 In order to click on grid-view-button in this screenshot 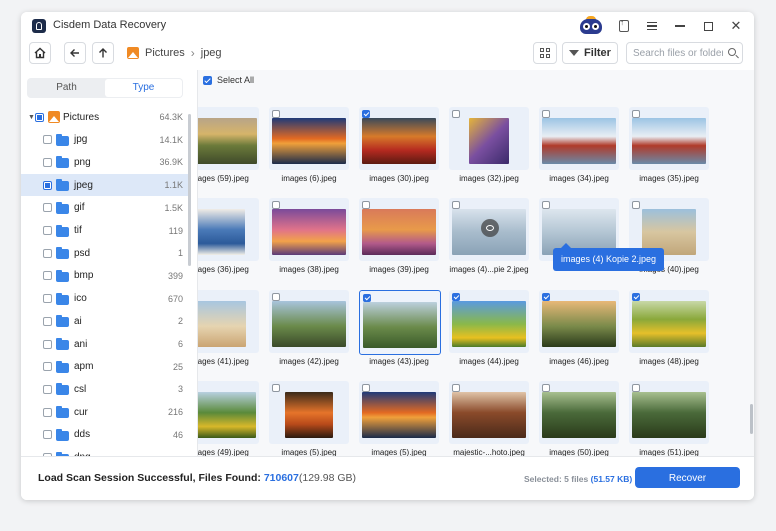, I will do `click(545, 53)`.